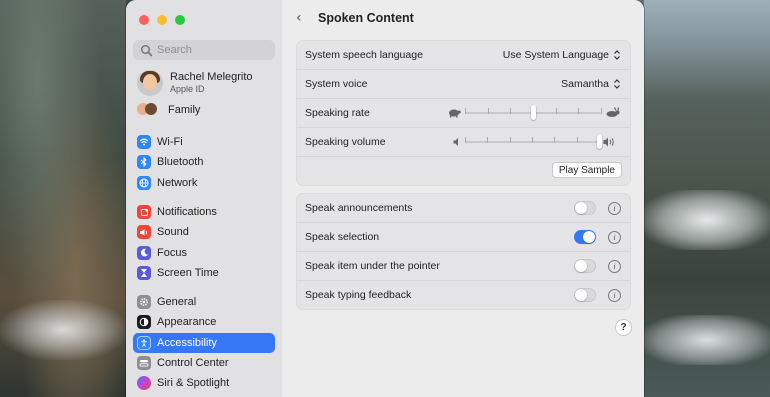  What do you see at coordinates (144, 232) in the screenshot?
I see `speaker-icon` at bounding box center [144, 232].